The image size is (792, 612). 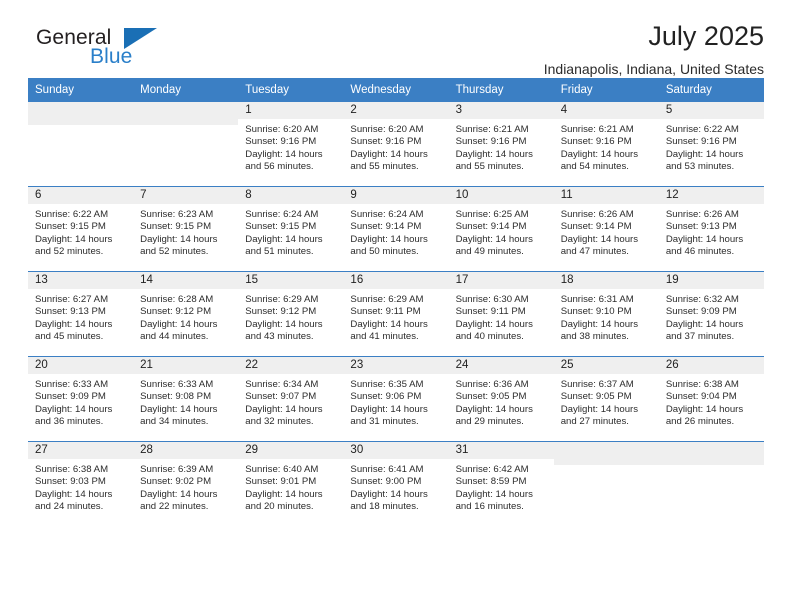 What do you see at coordinates (711, 280) in the screenshot?
I see `day-number: 19` at bounding box center [711, 280].